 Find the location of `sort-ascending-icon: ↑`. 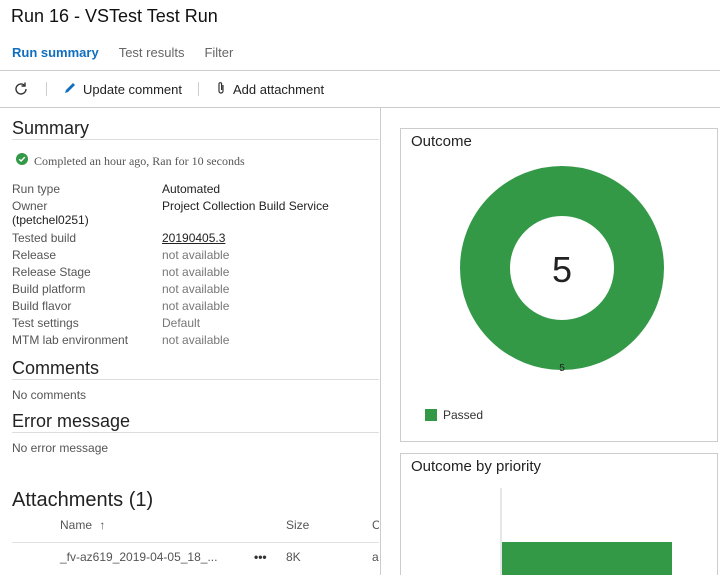

sort-ascending-icon: ↑ is located at coordinates (102, 525).